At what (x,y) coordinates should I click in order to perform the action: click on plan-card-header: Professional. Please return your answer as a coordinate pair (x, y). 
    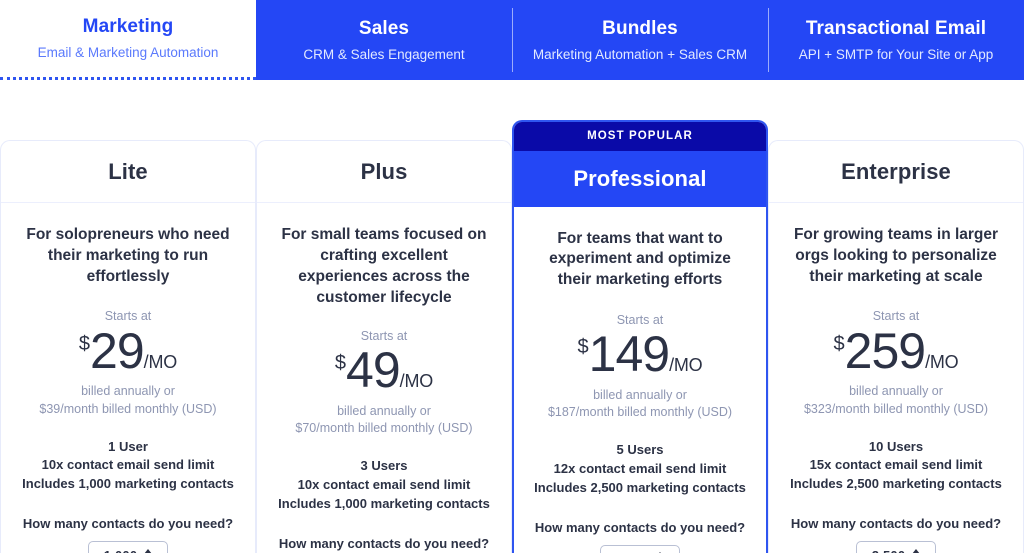
    Looking at the image, I should click on (640, 178).